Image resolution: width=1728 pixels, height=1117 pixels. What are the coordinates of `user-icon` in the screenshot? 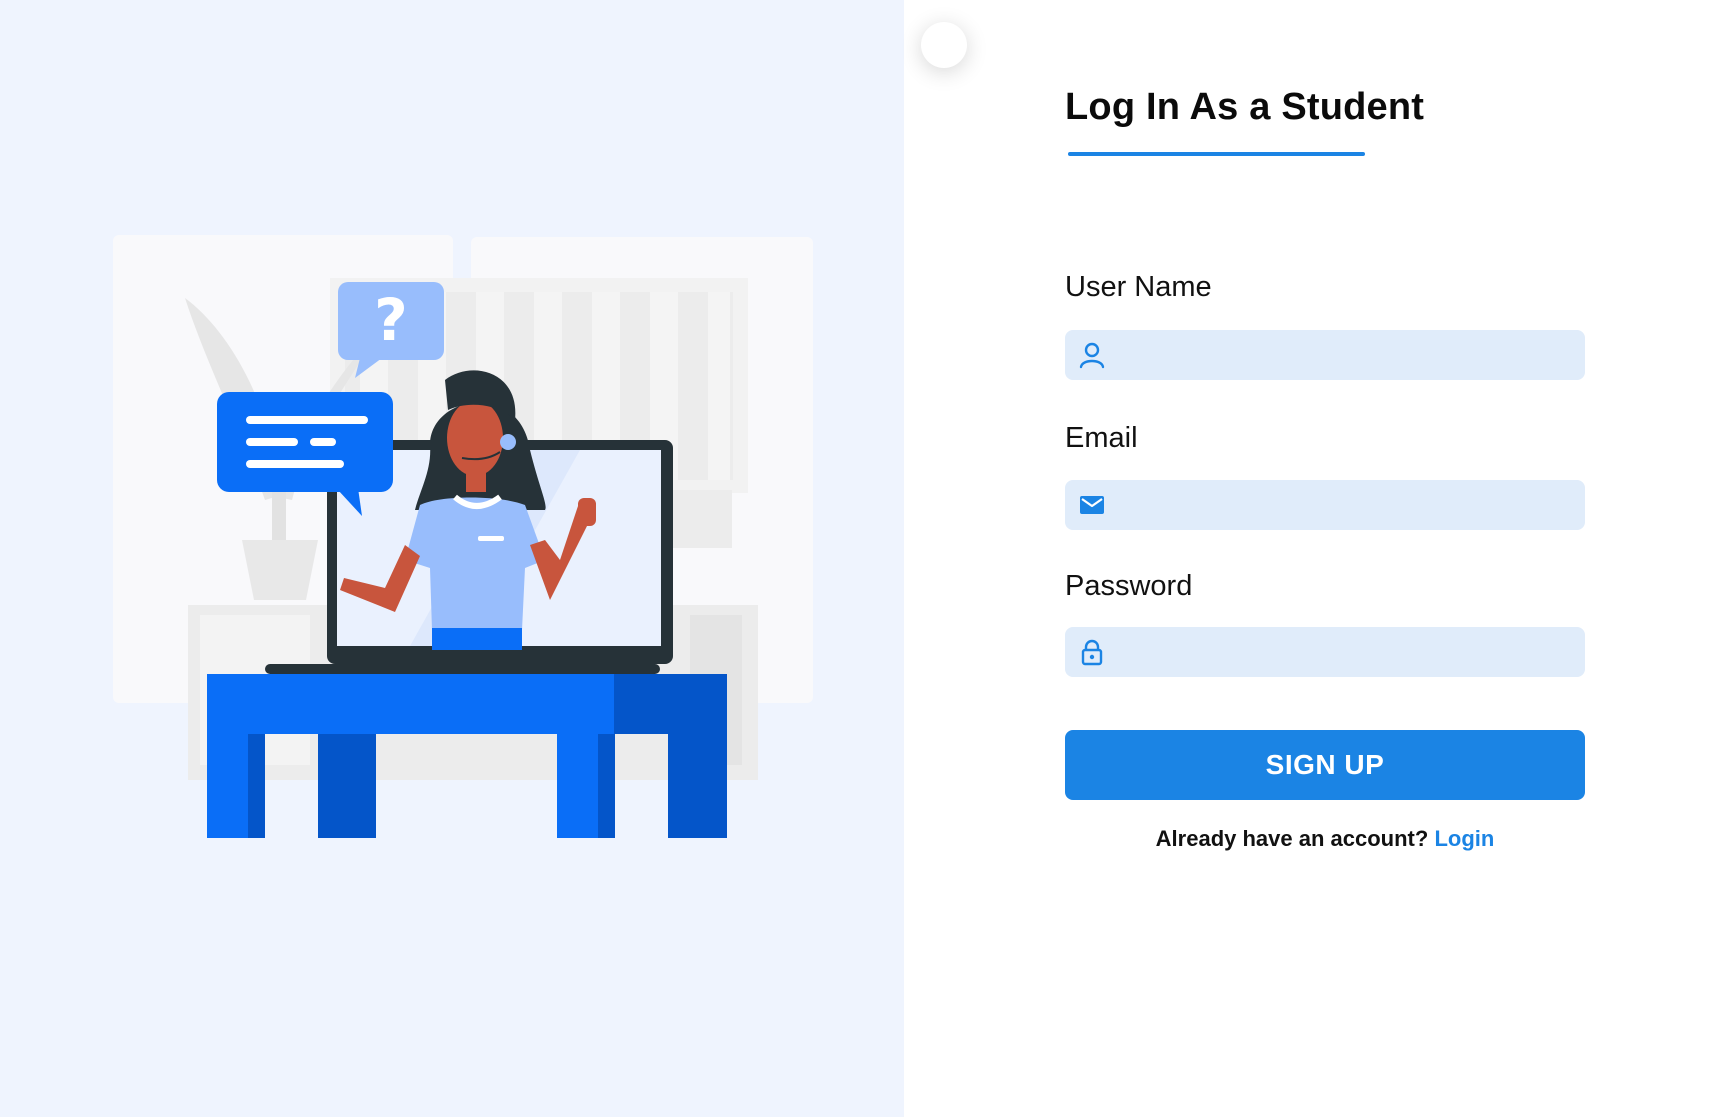 It's located at (1092, 355).